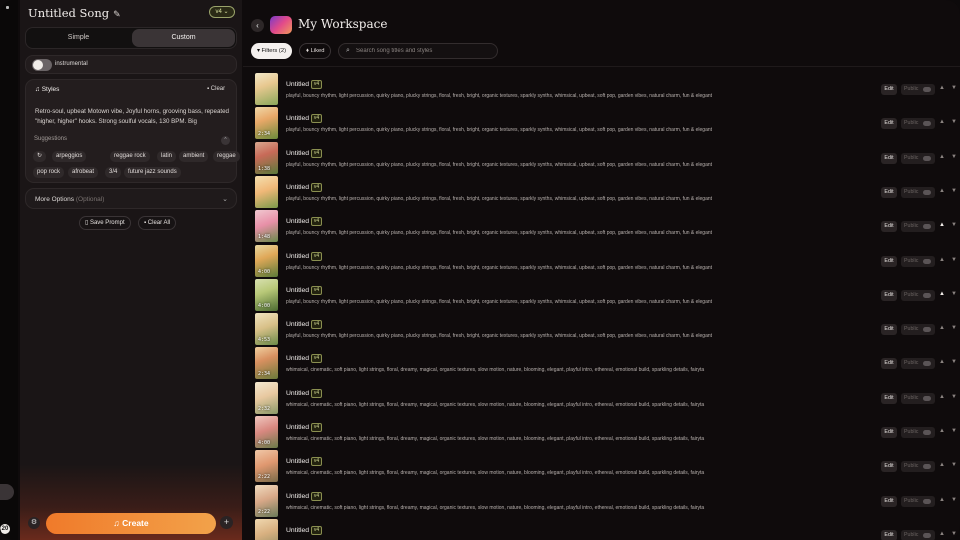 This screenshot has height=540, width=960. Describe the element at coordinates (272, 51) in the screenshot. I see `filters-button: ▾ Filters (2)` at that location.